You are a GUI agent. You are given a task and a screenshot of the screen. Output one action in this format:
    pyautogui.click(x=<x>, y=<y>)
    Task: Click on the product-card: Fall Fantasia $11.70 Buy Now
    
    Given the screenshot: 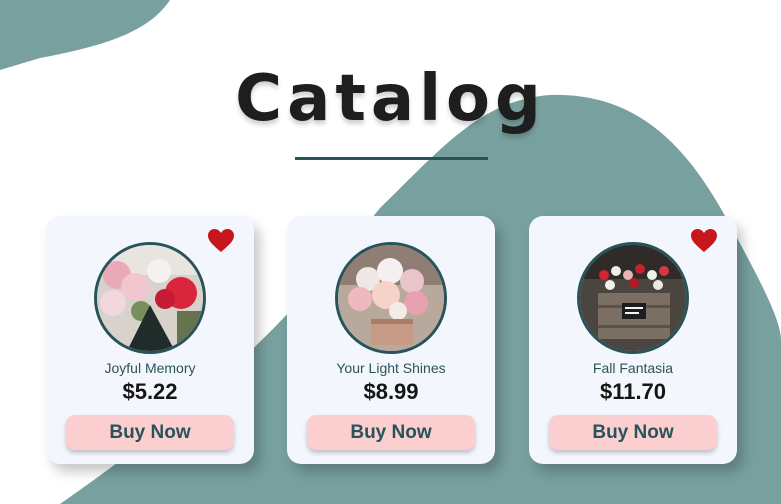 What is the action you would take?
    pyautogui.click(x=633, y=340)
    